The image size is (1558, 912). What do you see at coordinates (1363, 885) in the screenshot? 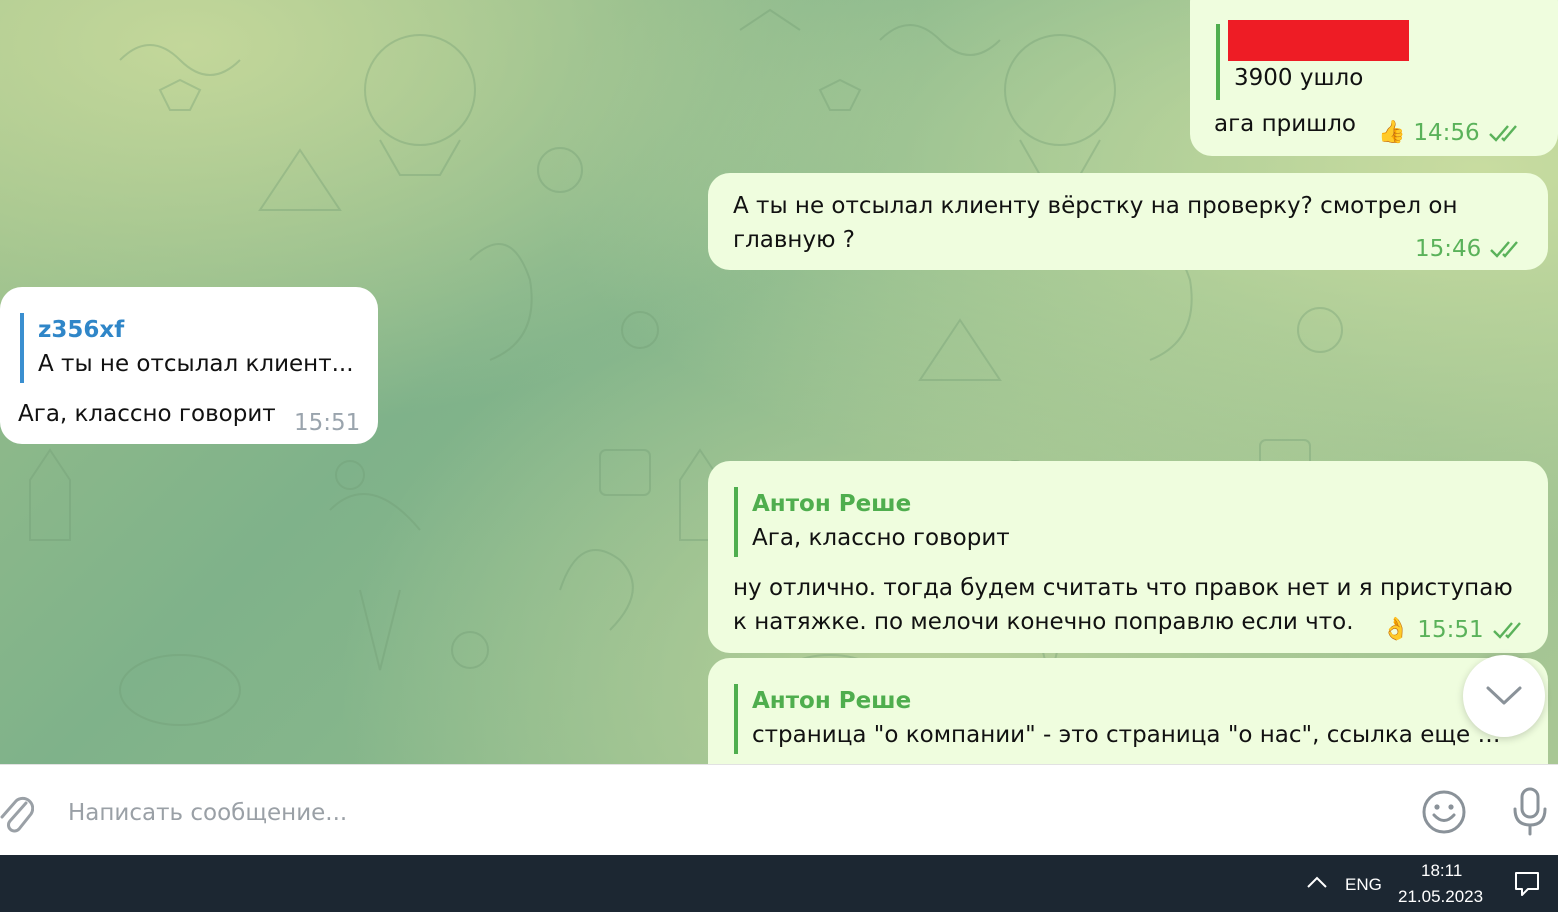
I see `language-indicator: ENG` at bounding box center [1363, 885].